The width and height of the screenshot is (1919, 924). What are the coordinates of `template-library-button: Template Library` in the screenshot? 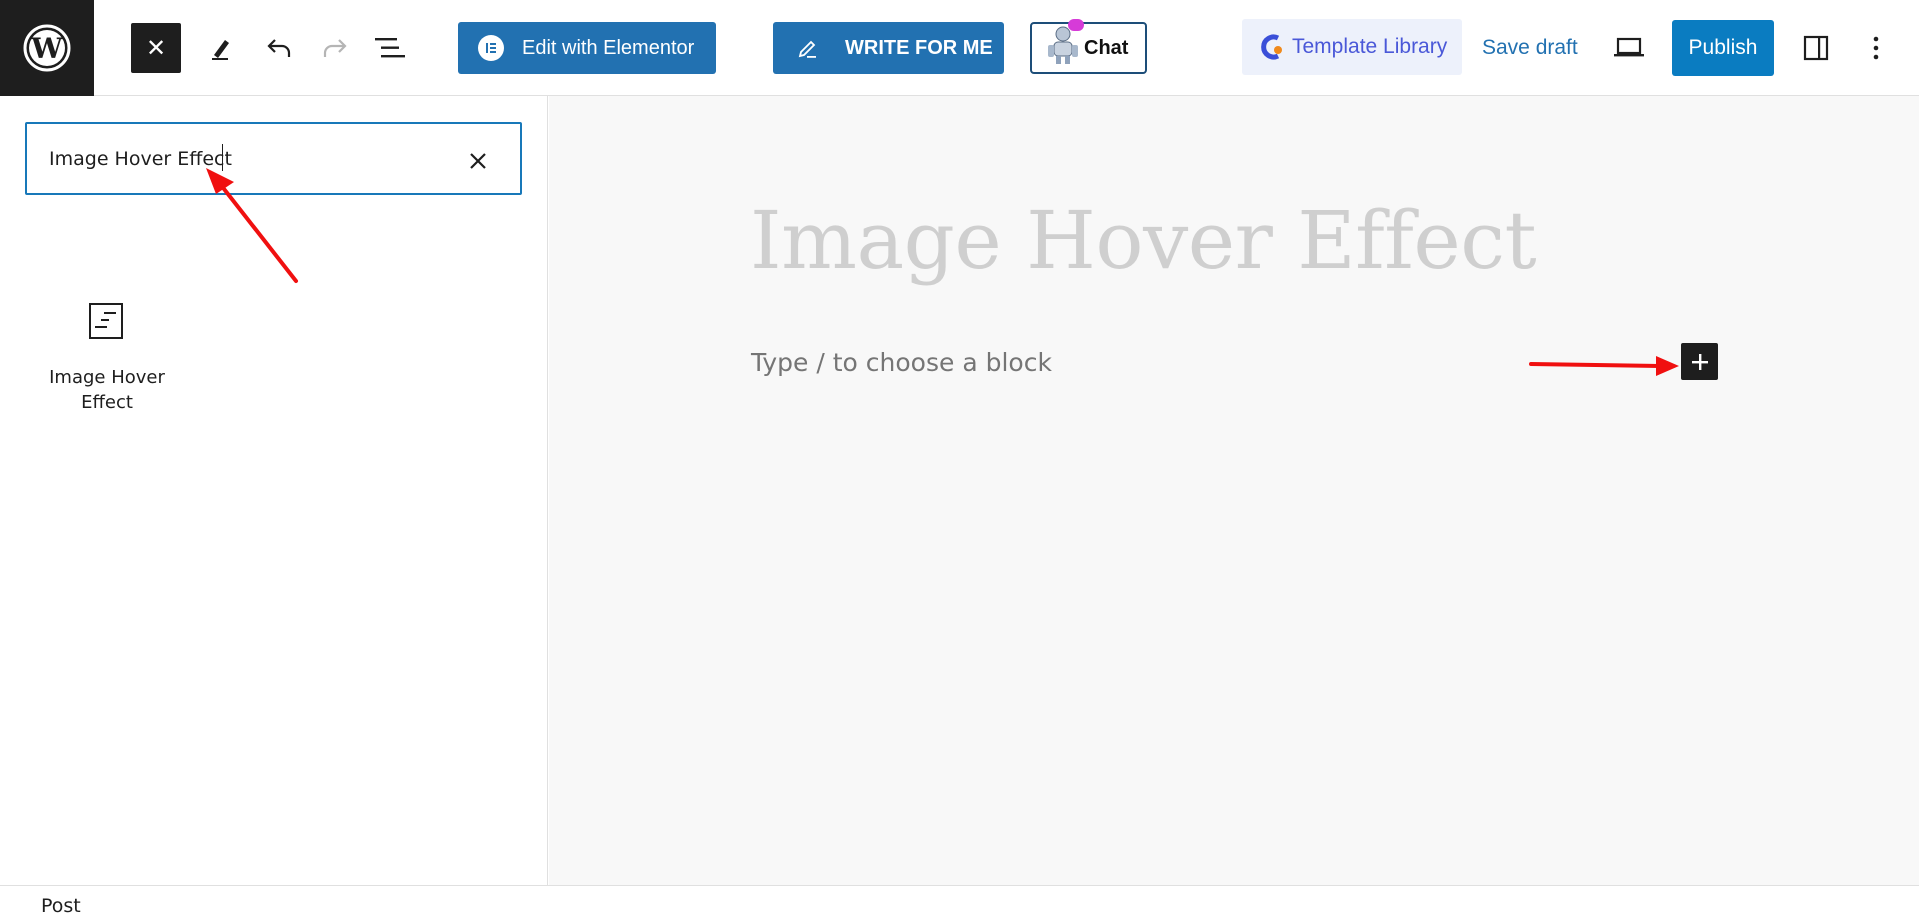 It's located at (1352, 47).